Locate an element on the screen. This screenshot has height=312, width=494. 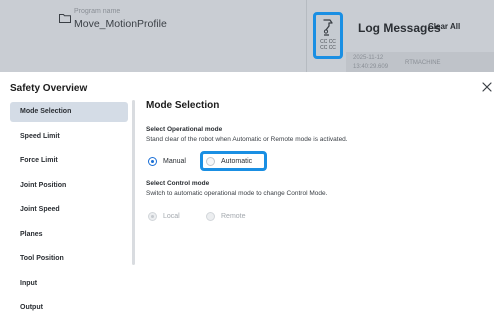
operational-mode-label: Select Operational mode is located at coordinates (184, 129).